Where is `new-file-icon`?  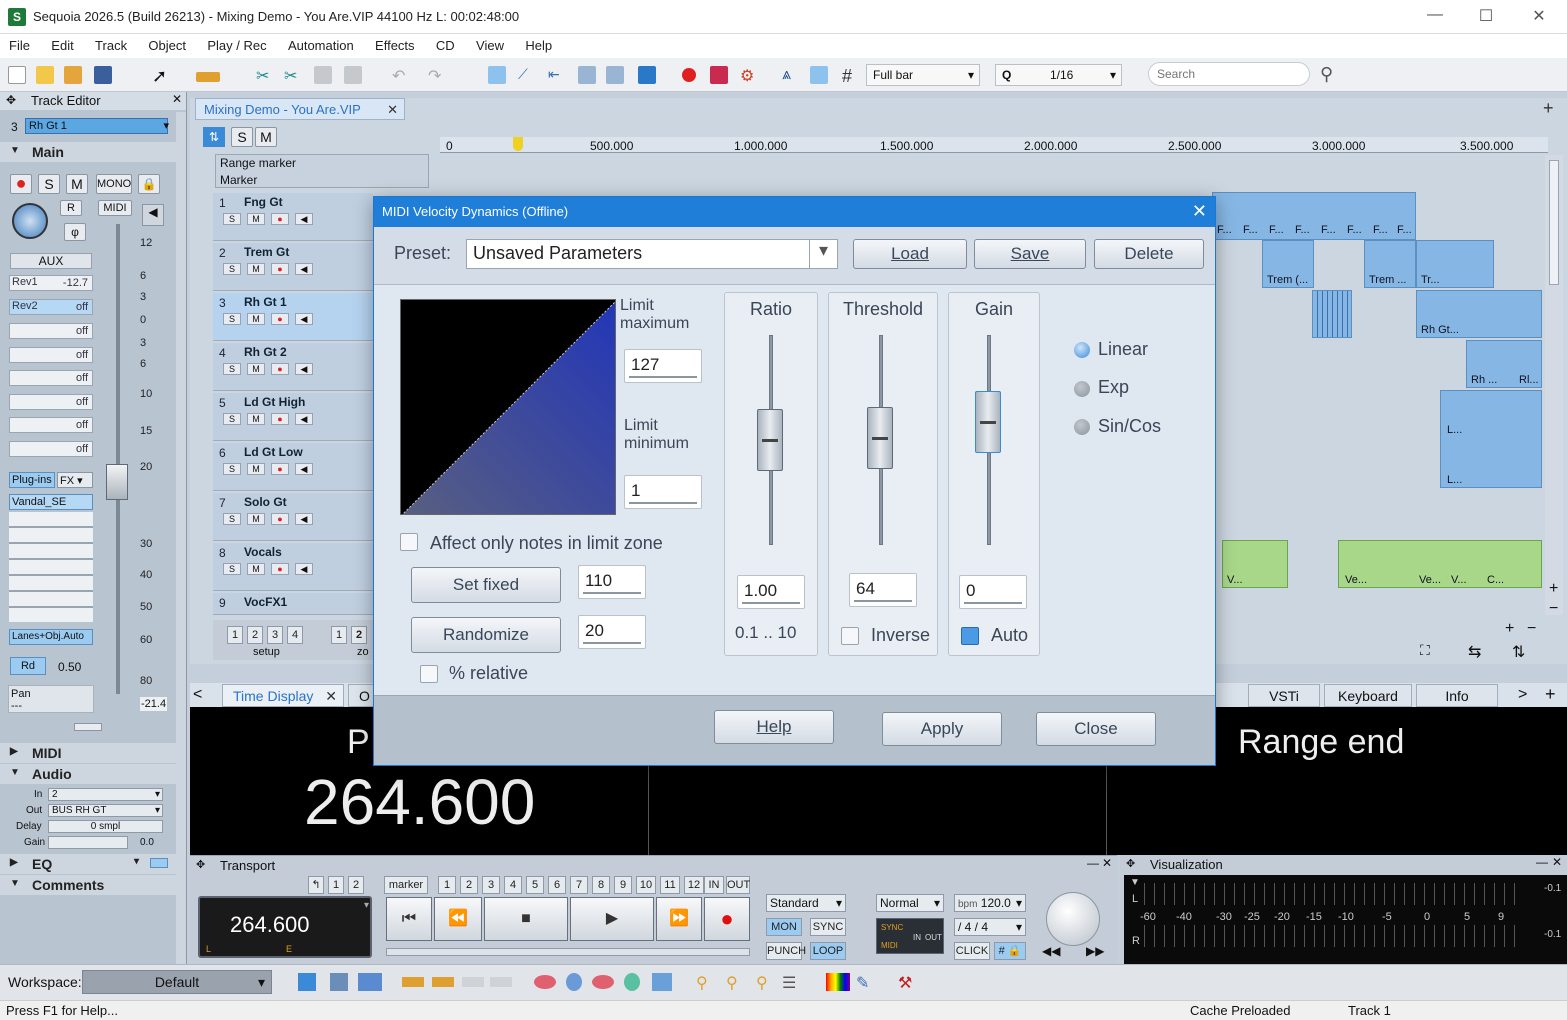
new-file-icon is located at coordinates (17, 75).